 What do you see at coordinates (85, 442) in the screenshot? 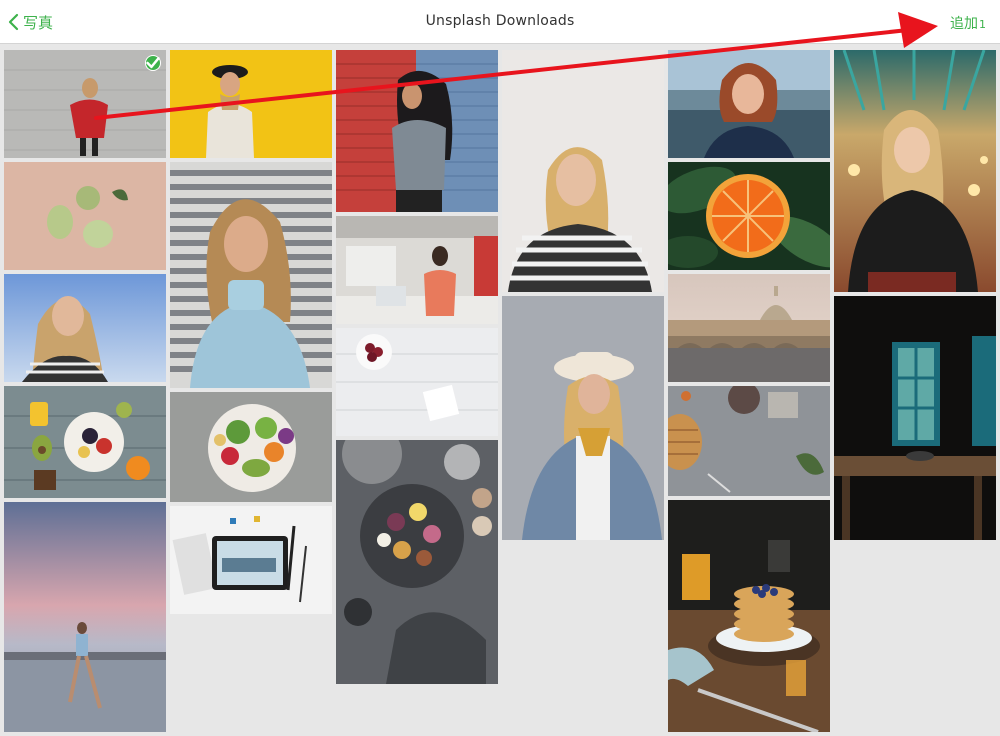
I see `photo-avocado-breakfast-table` at bounding box center [85, 442].